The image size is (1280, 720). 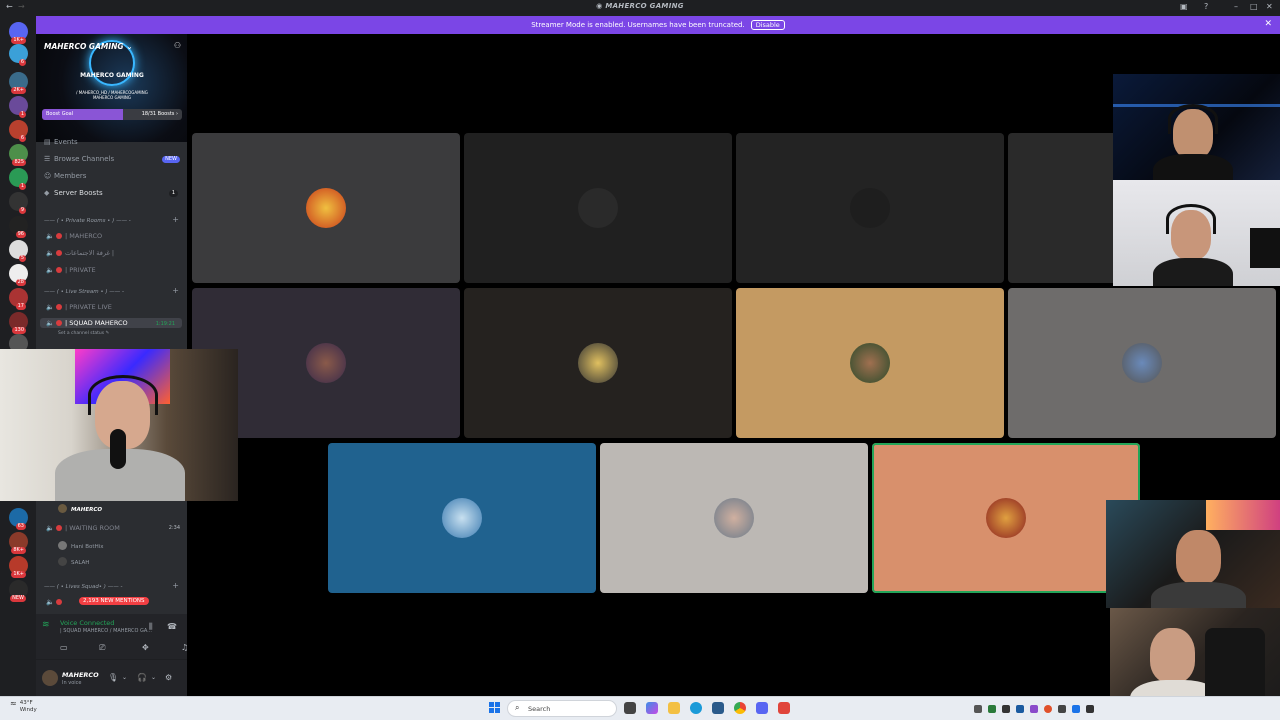 I want to click on start-icon, so click(x=495, y=708).